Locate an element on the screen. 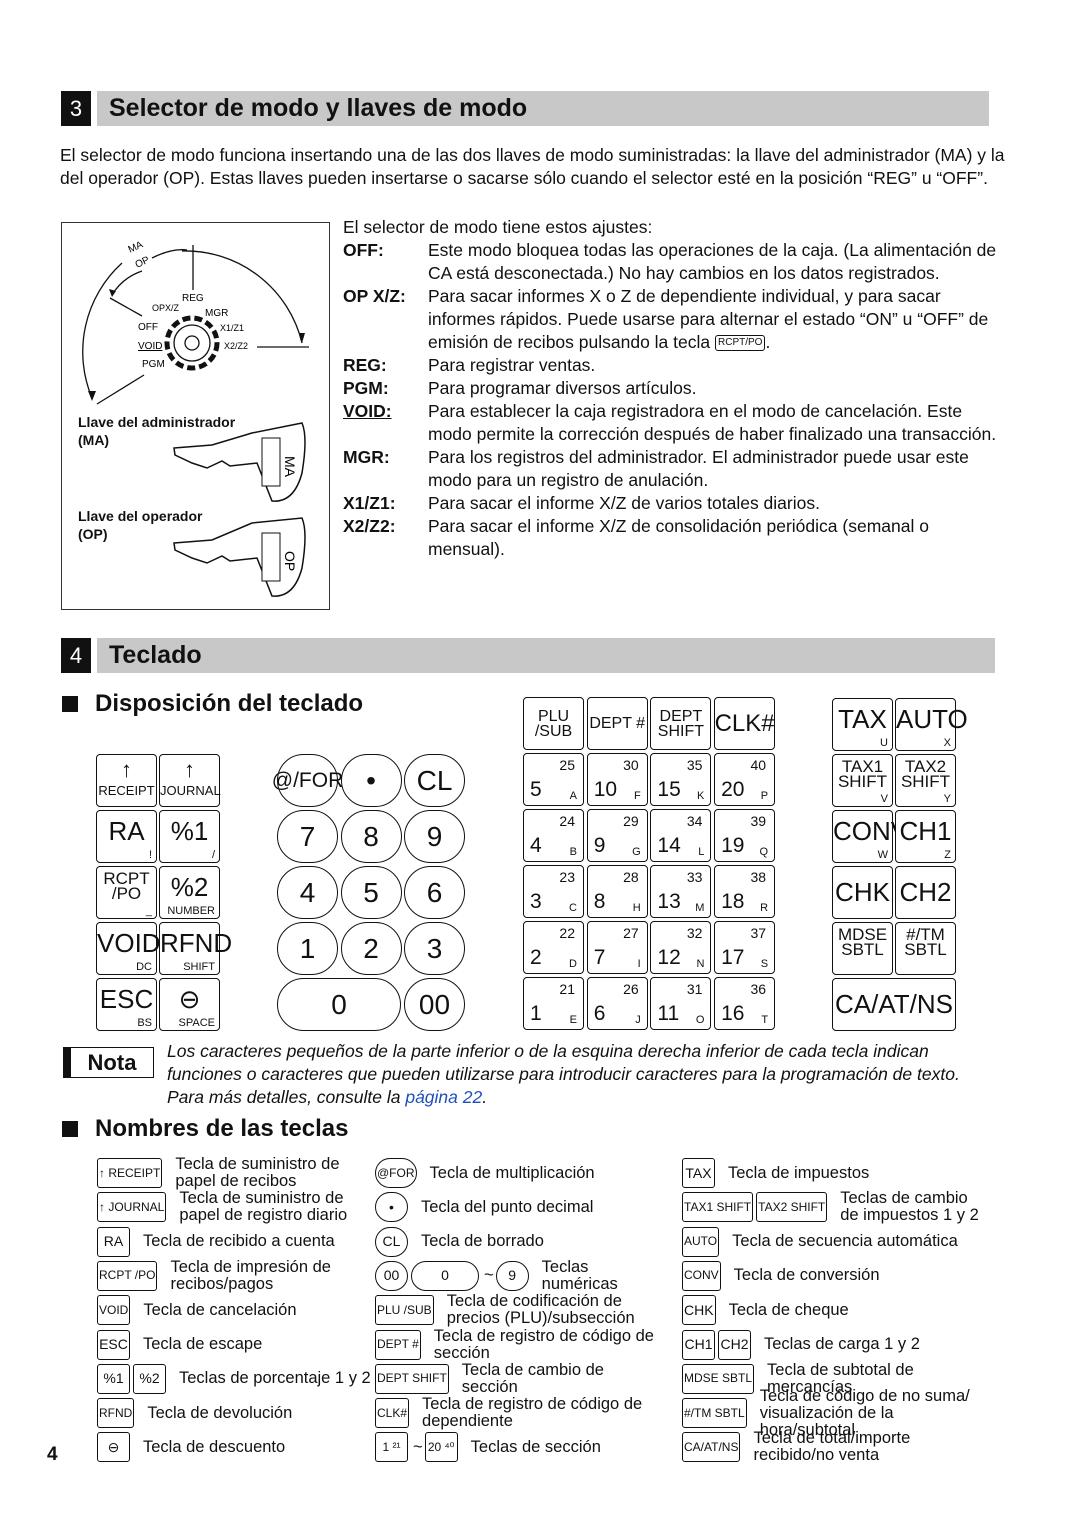 This screenshot has width=1080, height=1526. numeric-key: 2 is located at coordinates (371, 948).